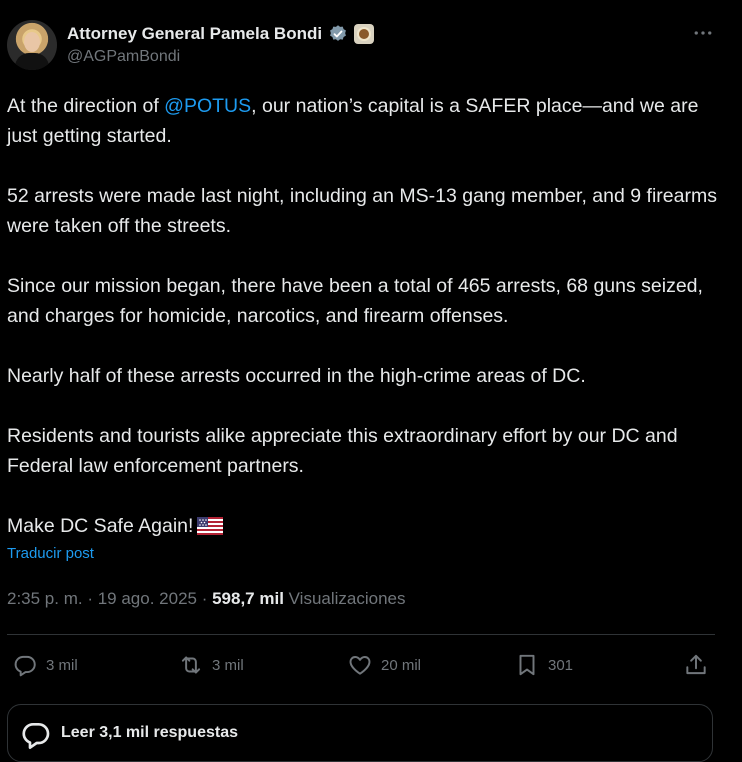 The height and width of the screenshot is (762, 742). What do you see at coordinates (86, 106) in the screenshot?
I see `post-text-segment: At the direction of` at bounding box center [86, 106].